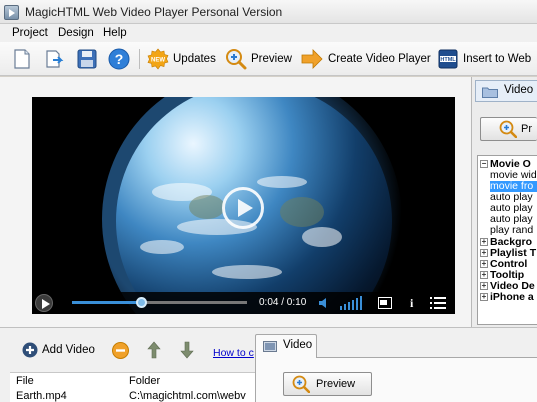 The image size is (537, 402). Describe the element at coordinates (87, 59) in the screenshot. I see `save-icon` at that location.